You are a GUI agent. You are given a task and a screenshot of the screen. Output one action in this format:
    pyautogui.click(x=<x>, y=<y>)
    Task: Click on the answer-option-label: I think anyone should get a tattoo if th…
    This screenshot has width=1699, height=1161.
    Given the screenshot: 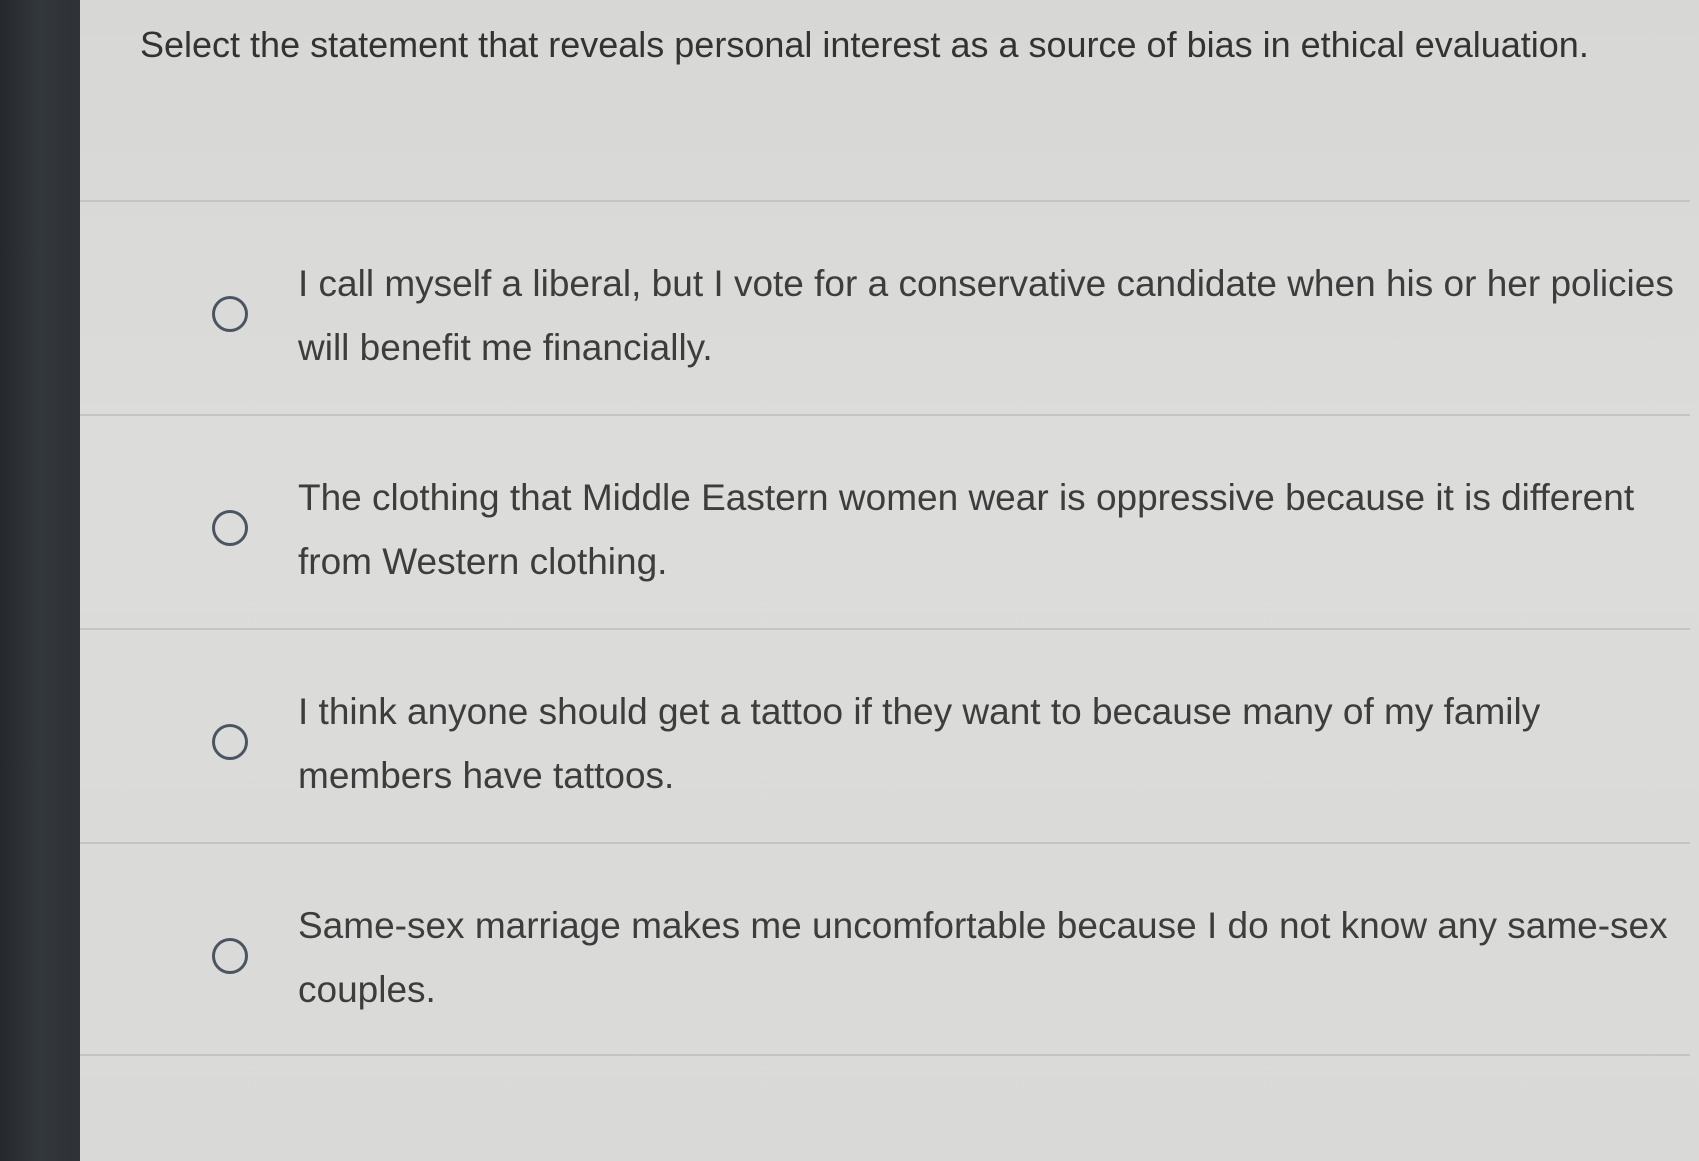 What is the action you would take?
    pyautogui.click(x=988, y=744)
    